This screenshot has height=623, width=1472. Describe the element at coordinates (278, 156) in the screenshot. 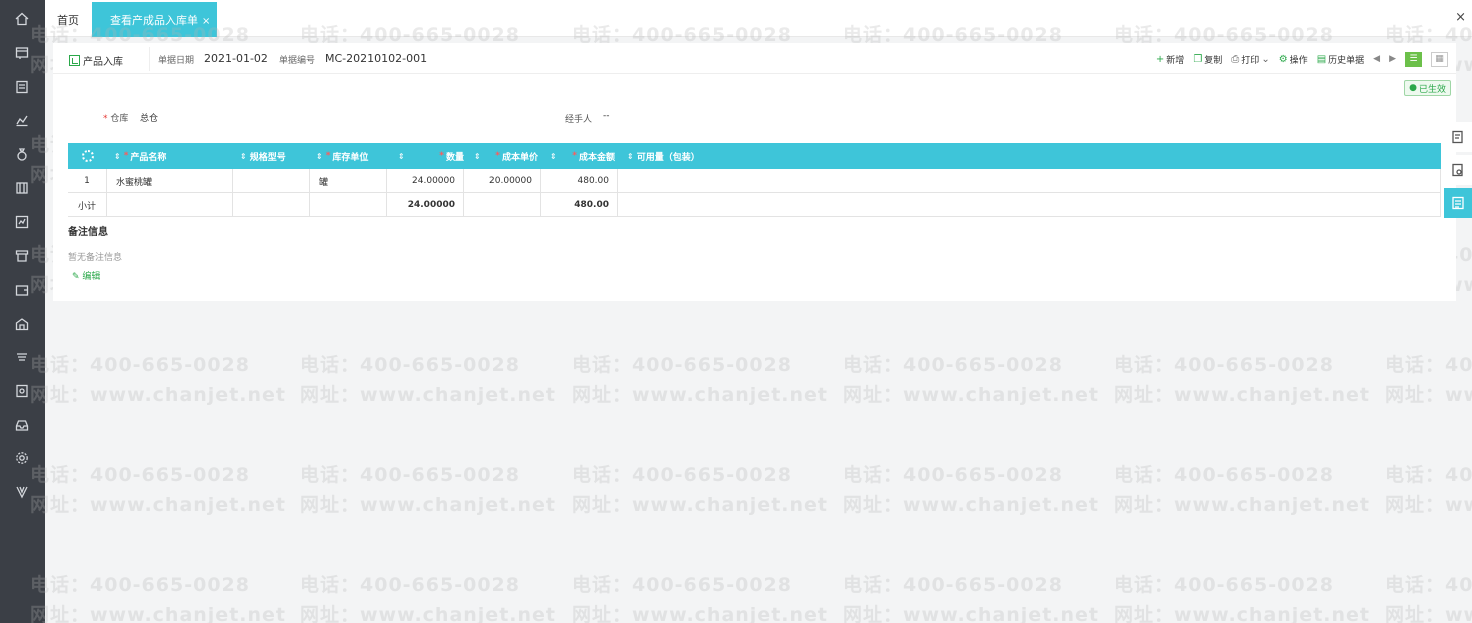

I see `col-header-spec: ⇕ 规格型号` at that location.